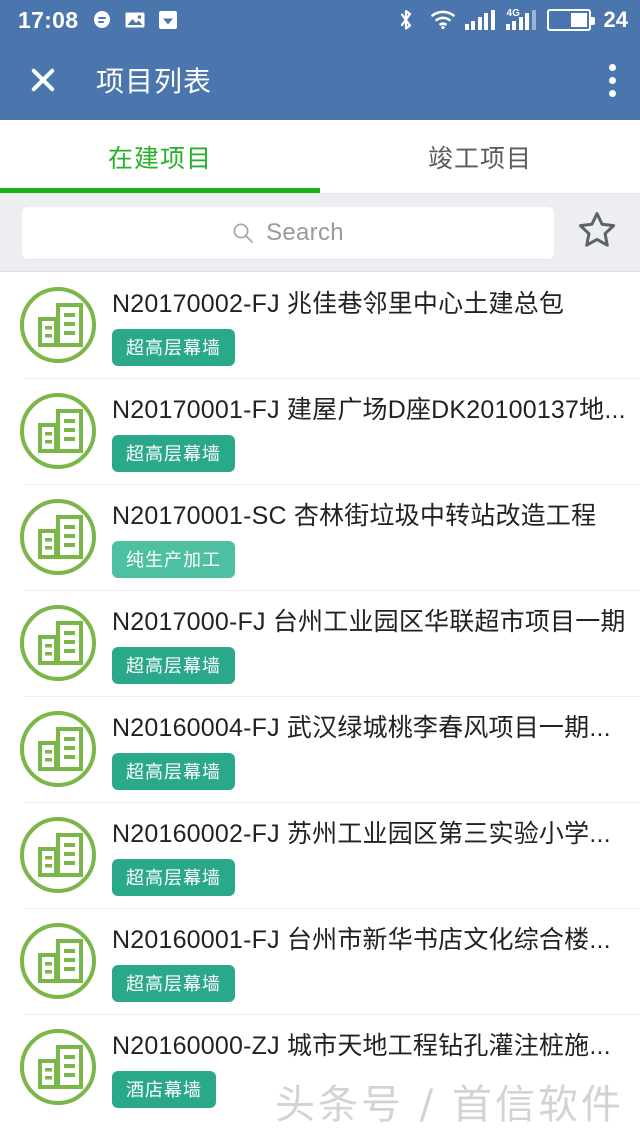 Image resolution: width=640 pixels, height=1138 pixels. Describe the element at coordinates (43, 80) in the screenshot. I see `close-icon` at that location.